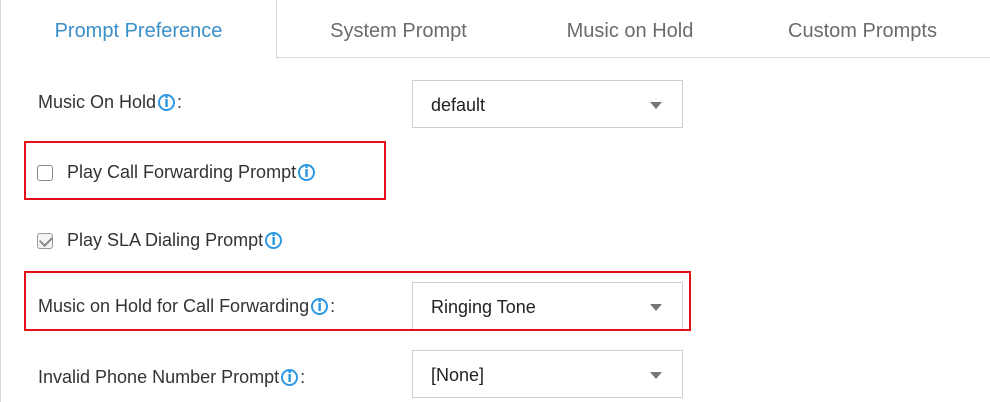  Describe the element at coordinates (205, 170) in the screenshot. I see `highlight-box-call-forwarding` at that location.